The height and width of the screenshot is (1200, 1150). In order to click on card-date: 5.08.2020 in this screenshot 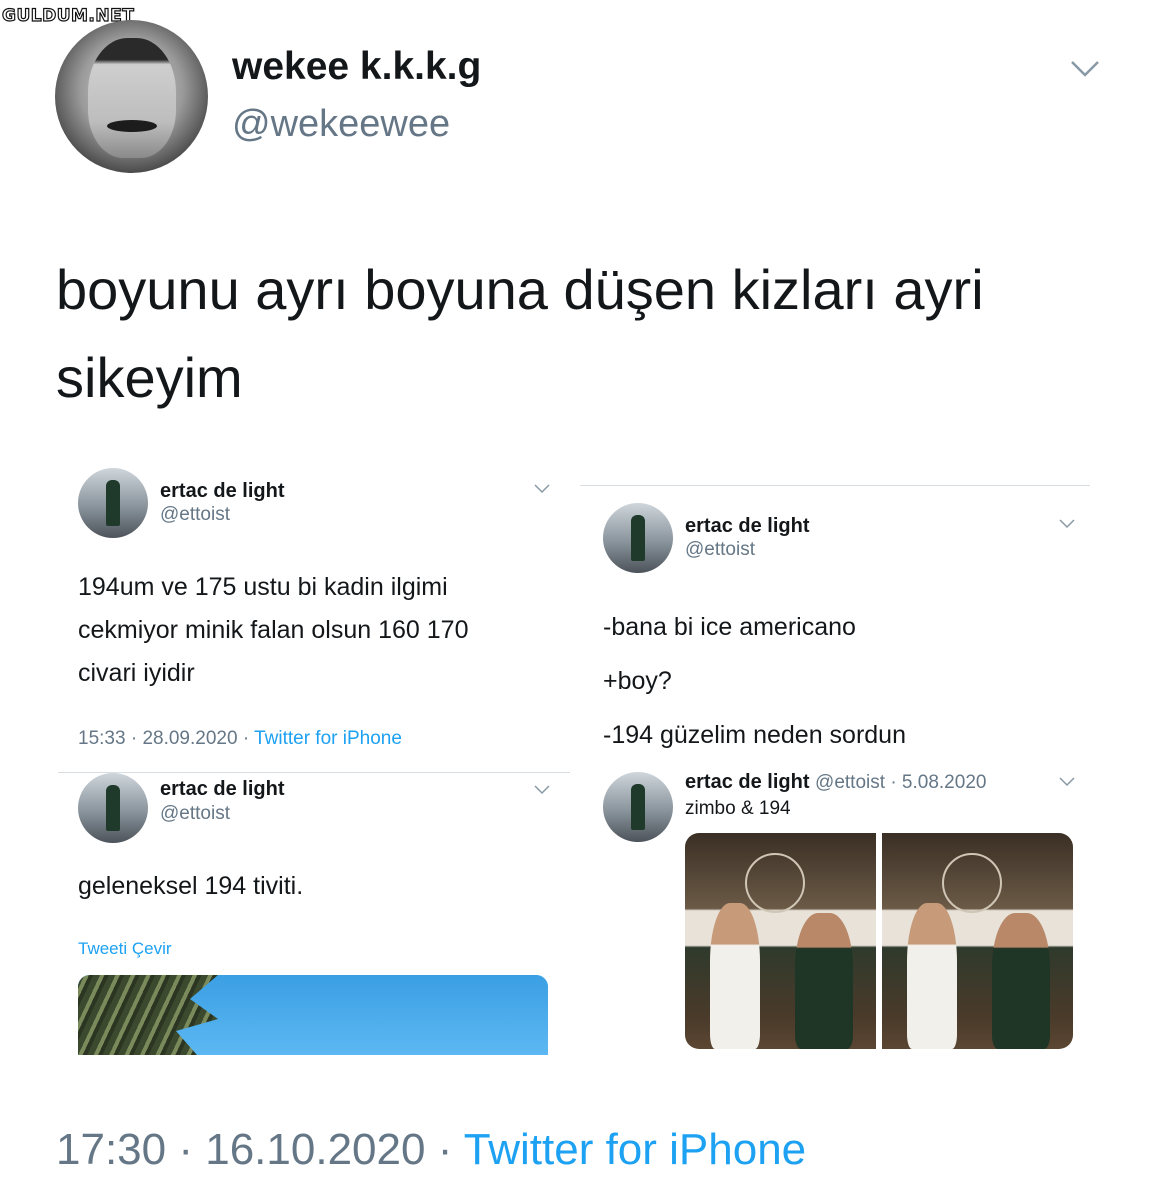, I will do `click(944, 782)`.